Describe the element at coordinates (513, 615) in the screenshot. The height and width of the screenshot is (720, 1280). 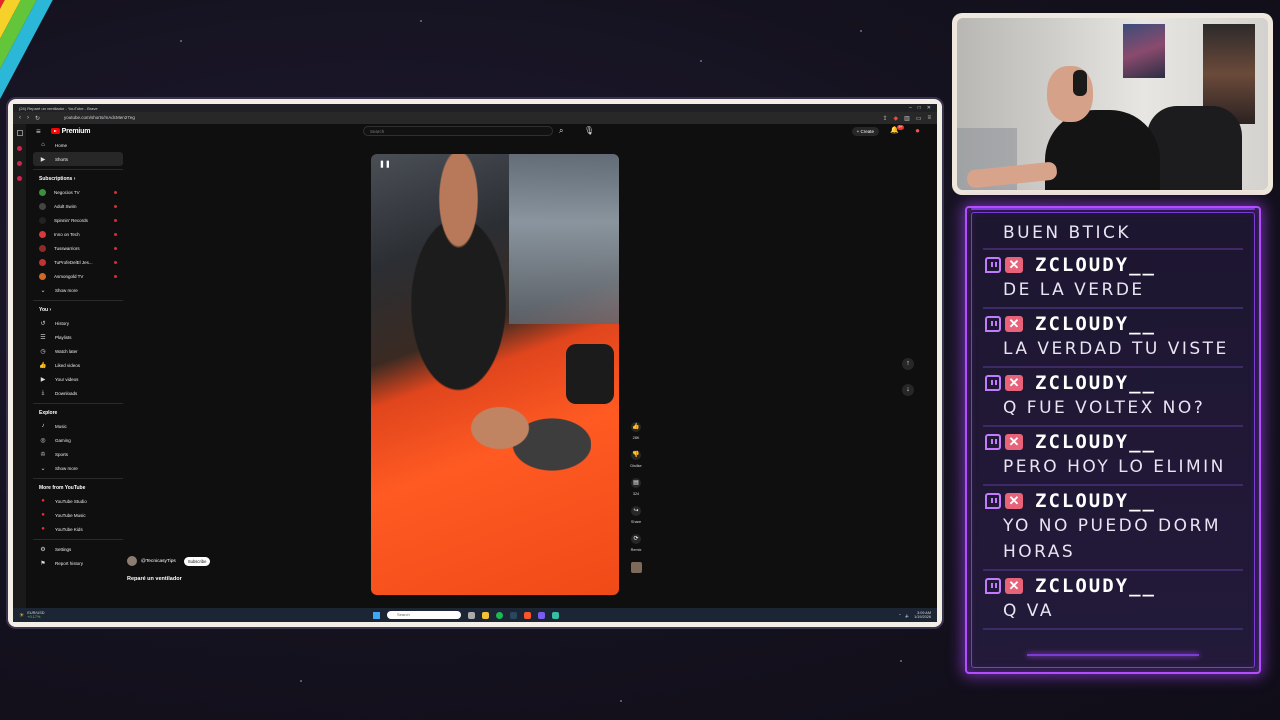
I see `steam-icon` at that location.